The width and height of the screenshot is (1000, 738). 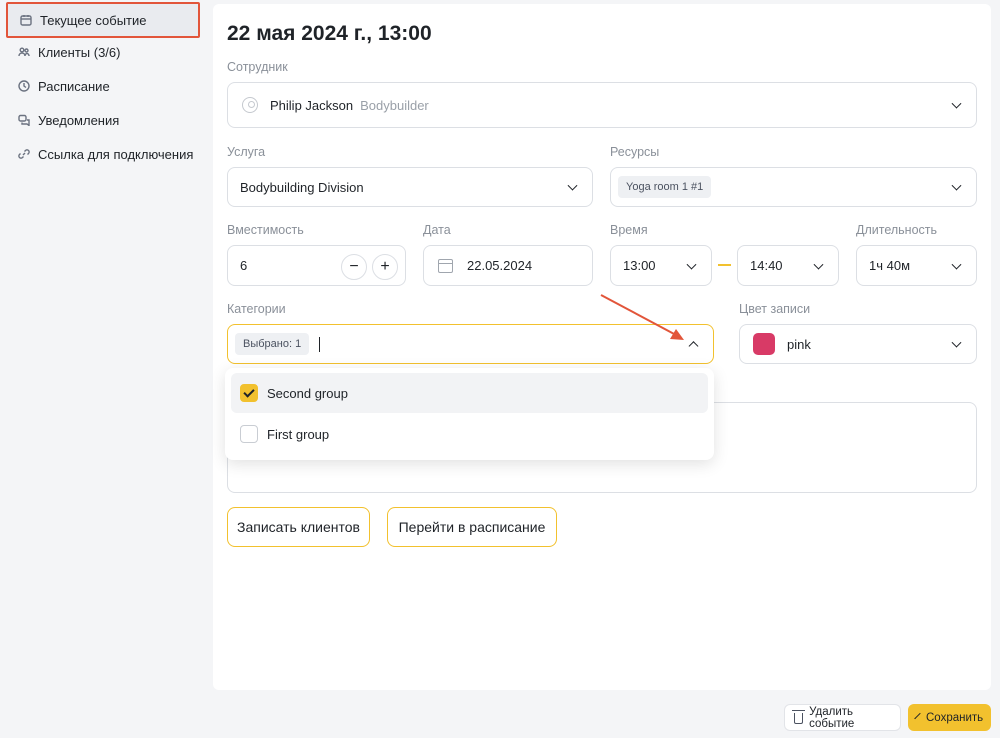 I want to click on avatar-icon, so click(x=250, y=105).